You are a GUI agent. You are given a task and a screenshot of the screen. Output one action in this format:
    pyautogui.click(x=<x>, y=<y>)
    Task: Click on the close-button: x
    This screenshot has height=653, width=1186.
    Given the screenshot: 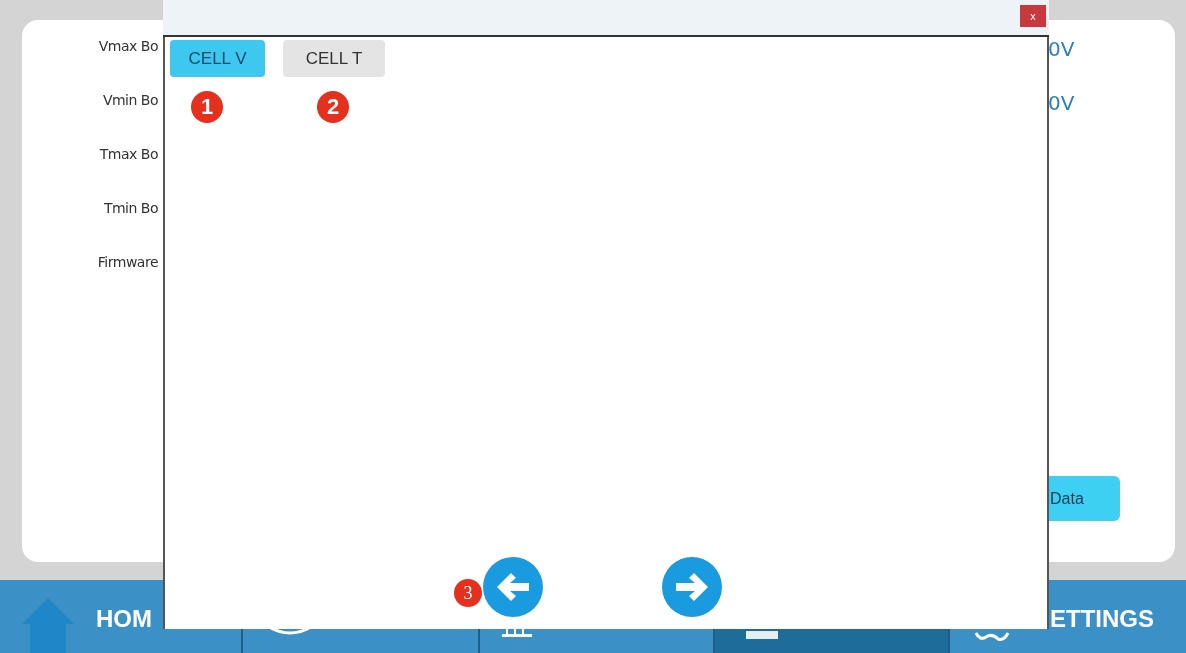 What is the action you would take?
    pyautogui.click(x=1033, y=16)
    